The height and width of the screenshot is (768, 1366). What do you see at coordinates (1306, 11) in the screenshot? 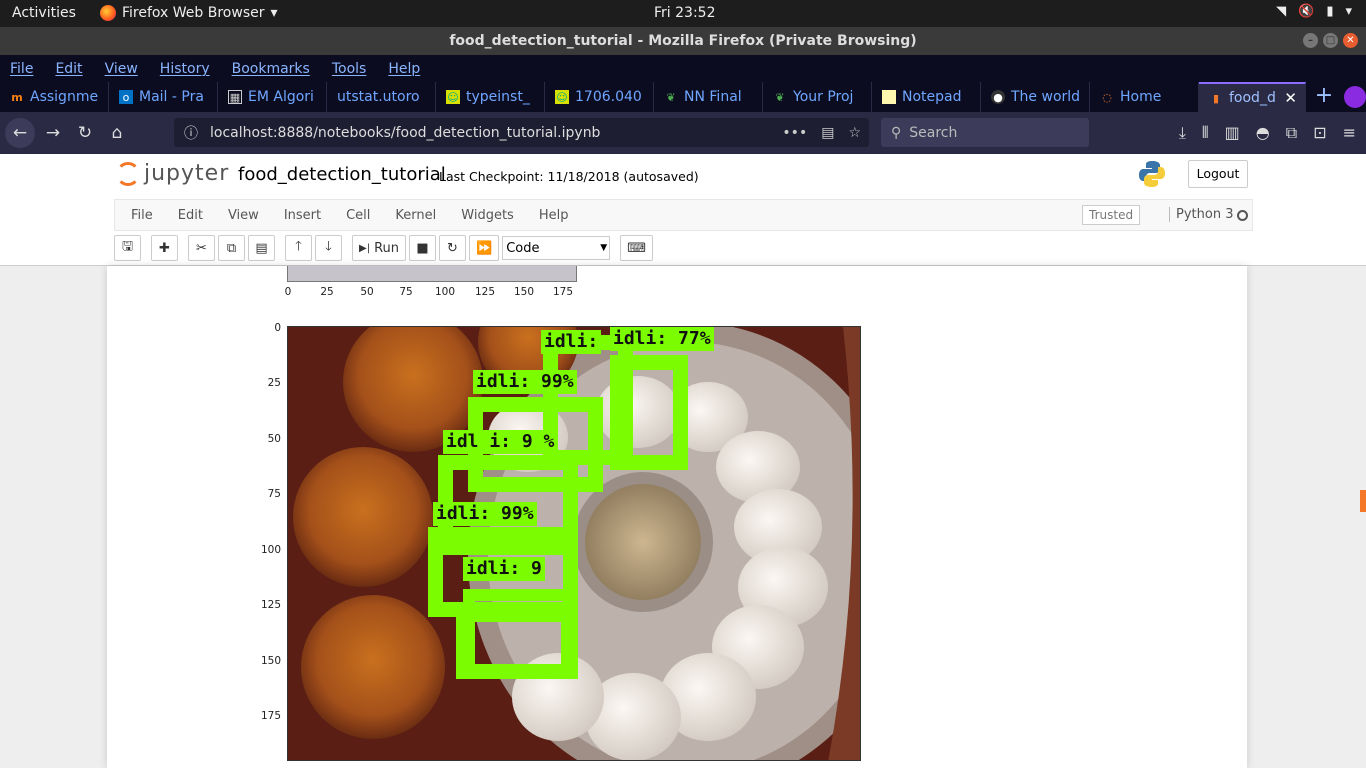
I see `volume-muted-icon: 🔇` at bounding box center [1306, 11].